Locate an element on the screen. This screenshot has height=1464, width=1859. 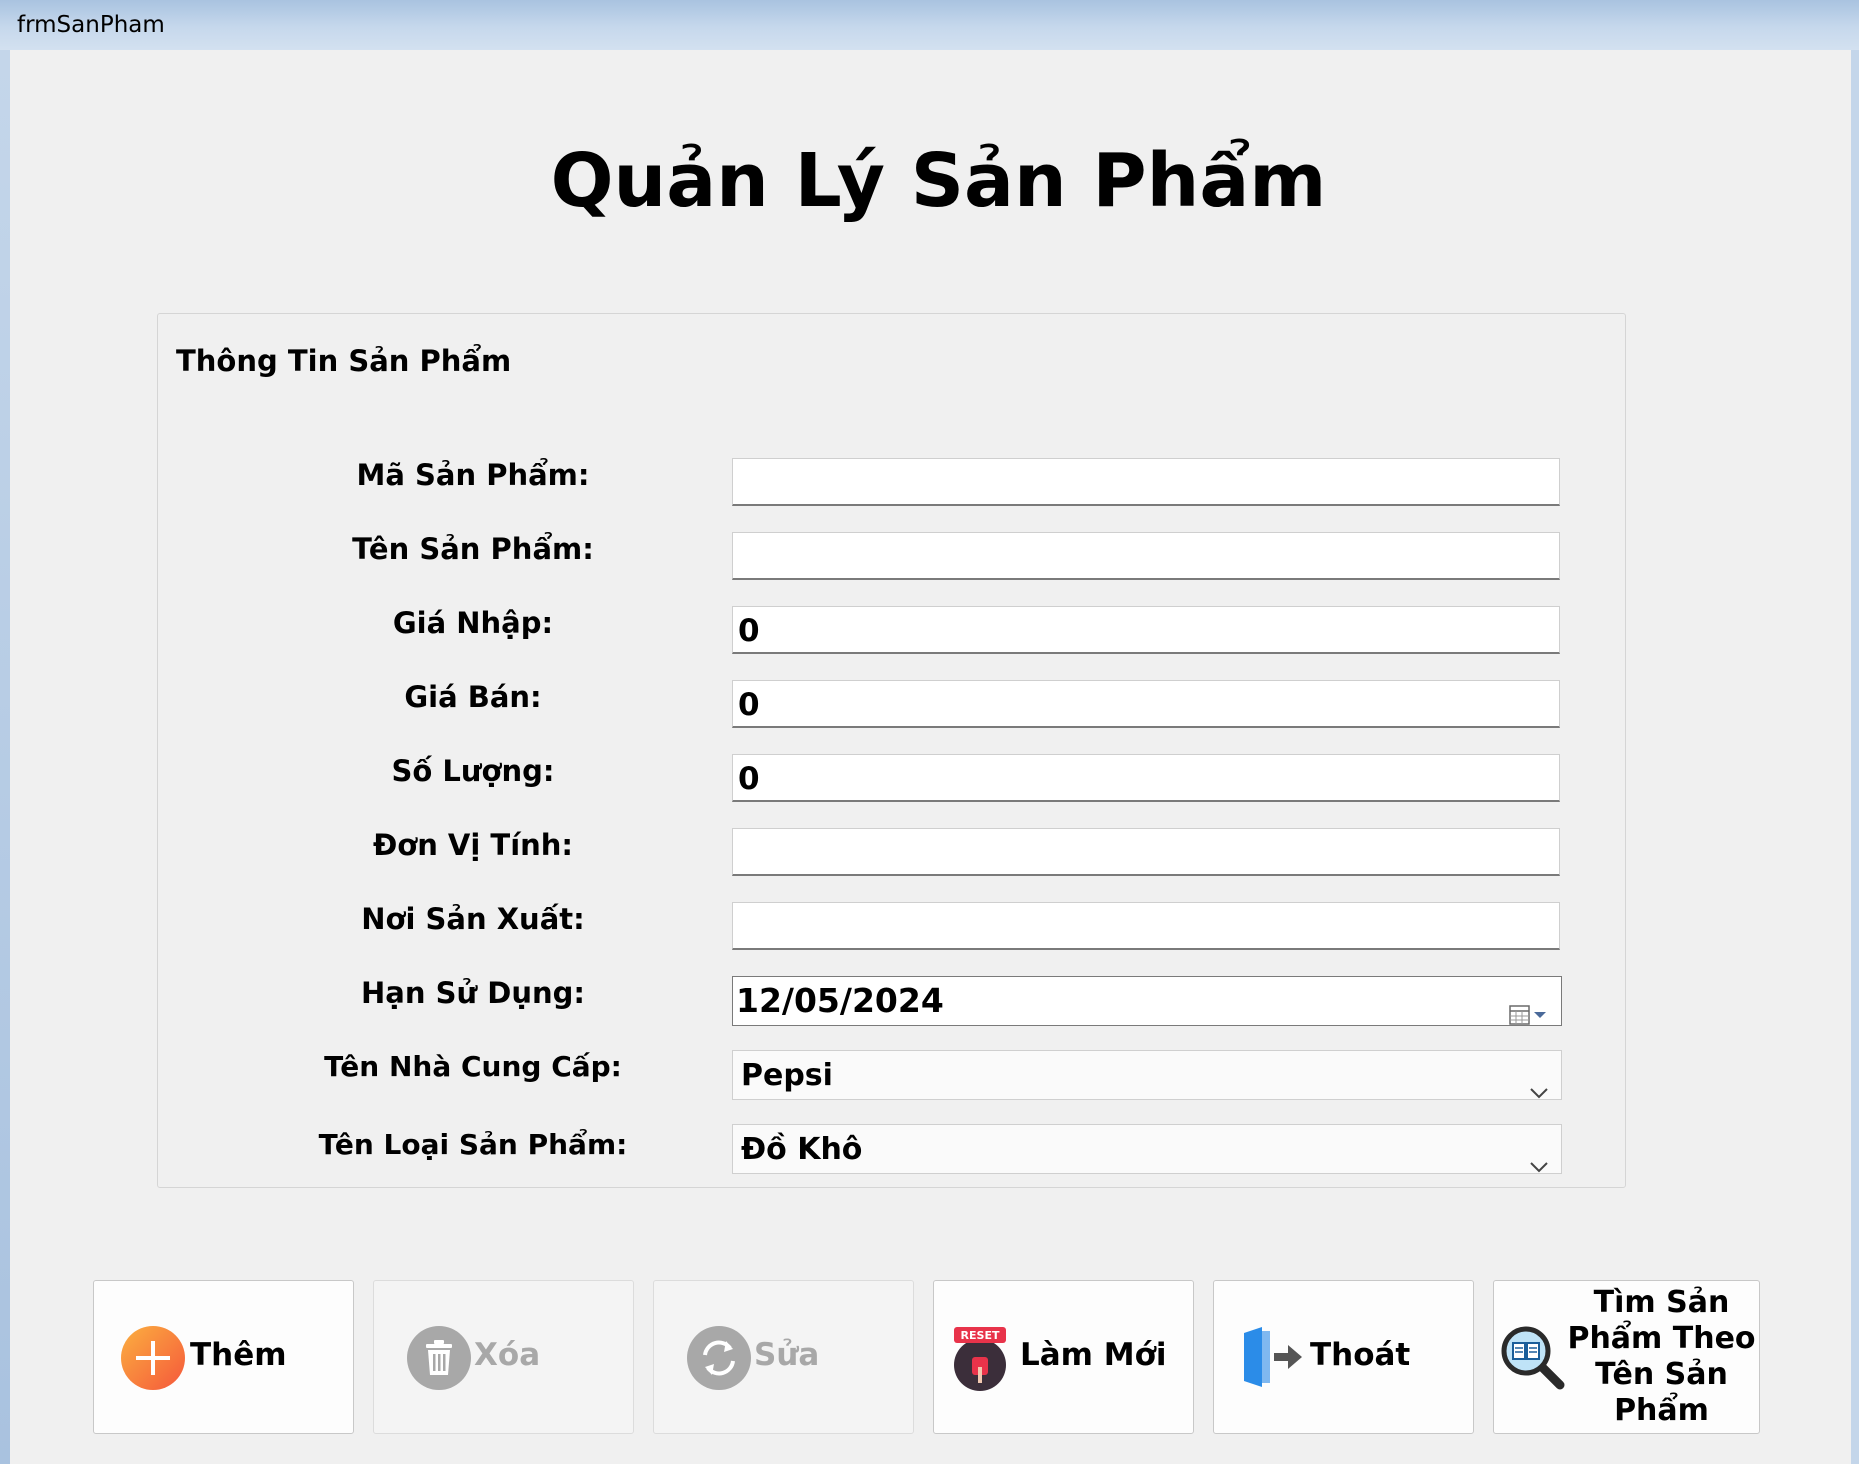
loai-san-pham-combobox: Đồ Khô is located at coordinates (1147, 1149).